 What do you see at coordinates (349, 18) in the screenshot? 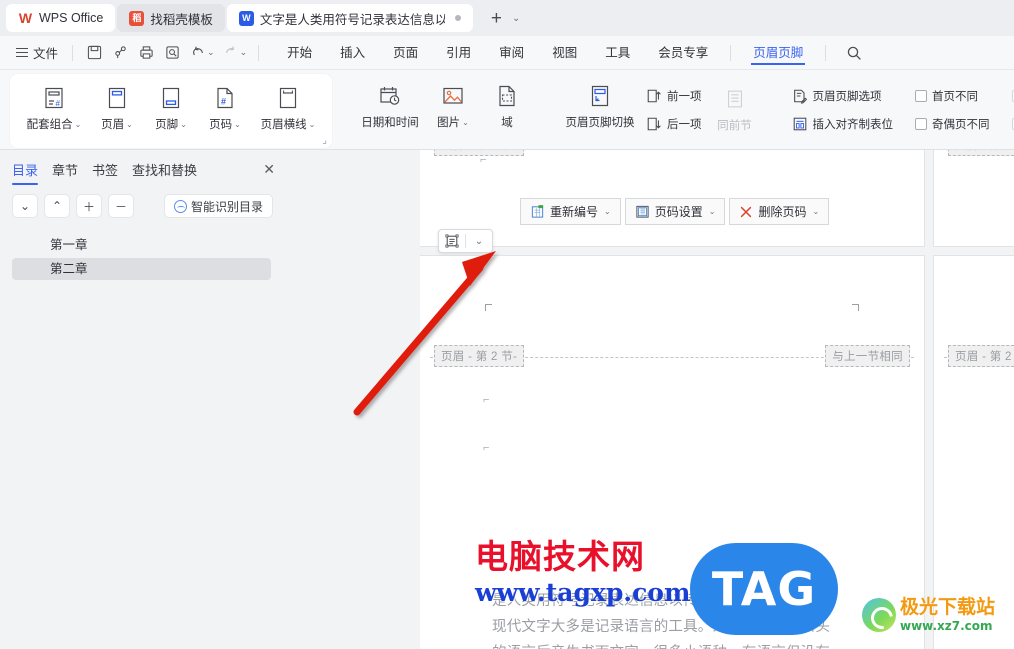
I see `tab-active-document: W 文字是人类用符号记录表达信息以（` at bounding box center [349, 18].